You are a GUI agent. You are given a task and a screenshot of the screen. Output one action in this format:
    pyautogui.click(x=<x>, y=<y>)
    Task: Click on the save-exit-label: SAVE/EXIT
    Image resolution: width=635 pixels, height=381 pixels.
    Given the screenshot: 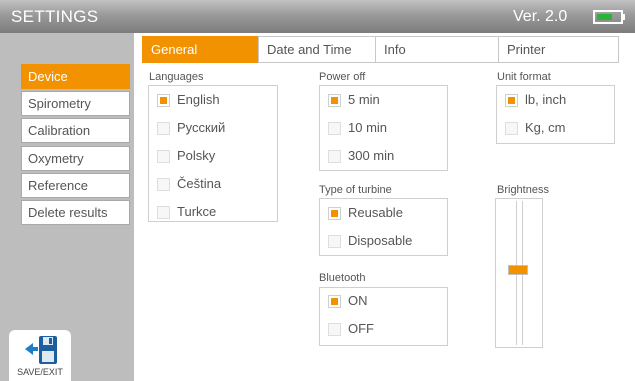 What is the action you would take?
    pyautogui.click(x=40, y=372)
    